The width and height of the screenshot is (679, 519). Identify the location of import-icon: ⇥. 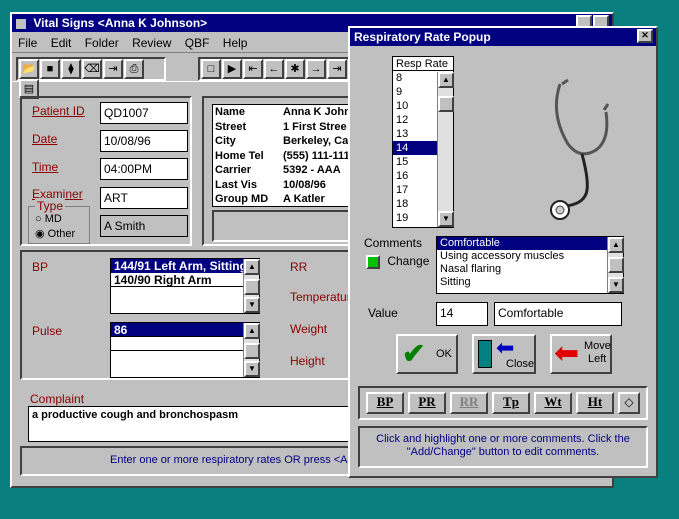
(113, 69).